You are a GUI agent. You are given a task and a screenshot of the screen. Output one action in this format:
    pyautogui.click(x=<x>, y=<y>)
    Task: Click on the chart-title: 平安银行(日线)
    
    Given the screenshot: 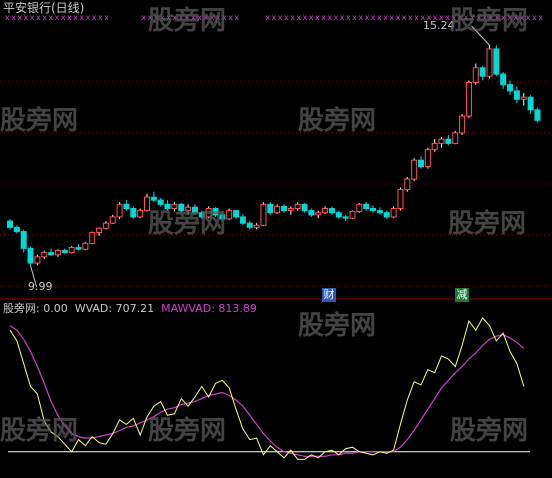 What is the action you would take?
    pyautogui.click(x=44, y=8)
    